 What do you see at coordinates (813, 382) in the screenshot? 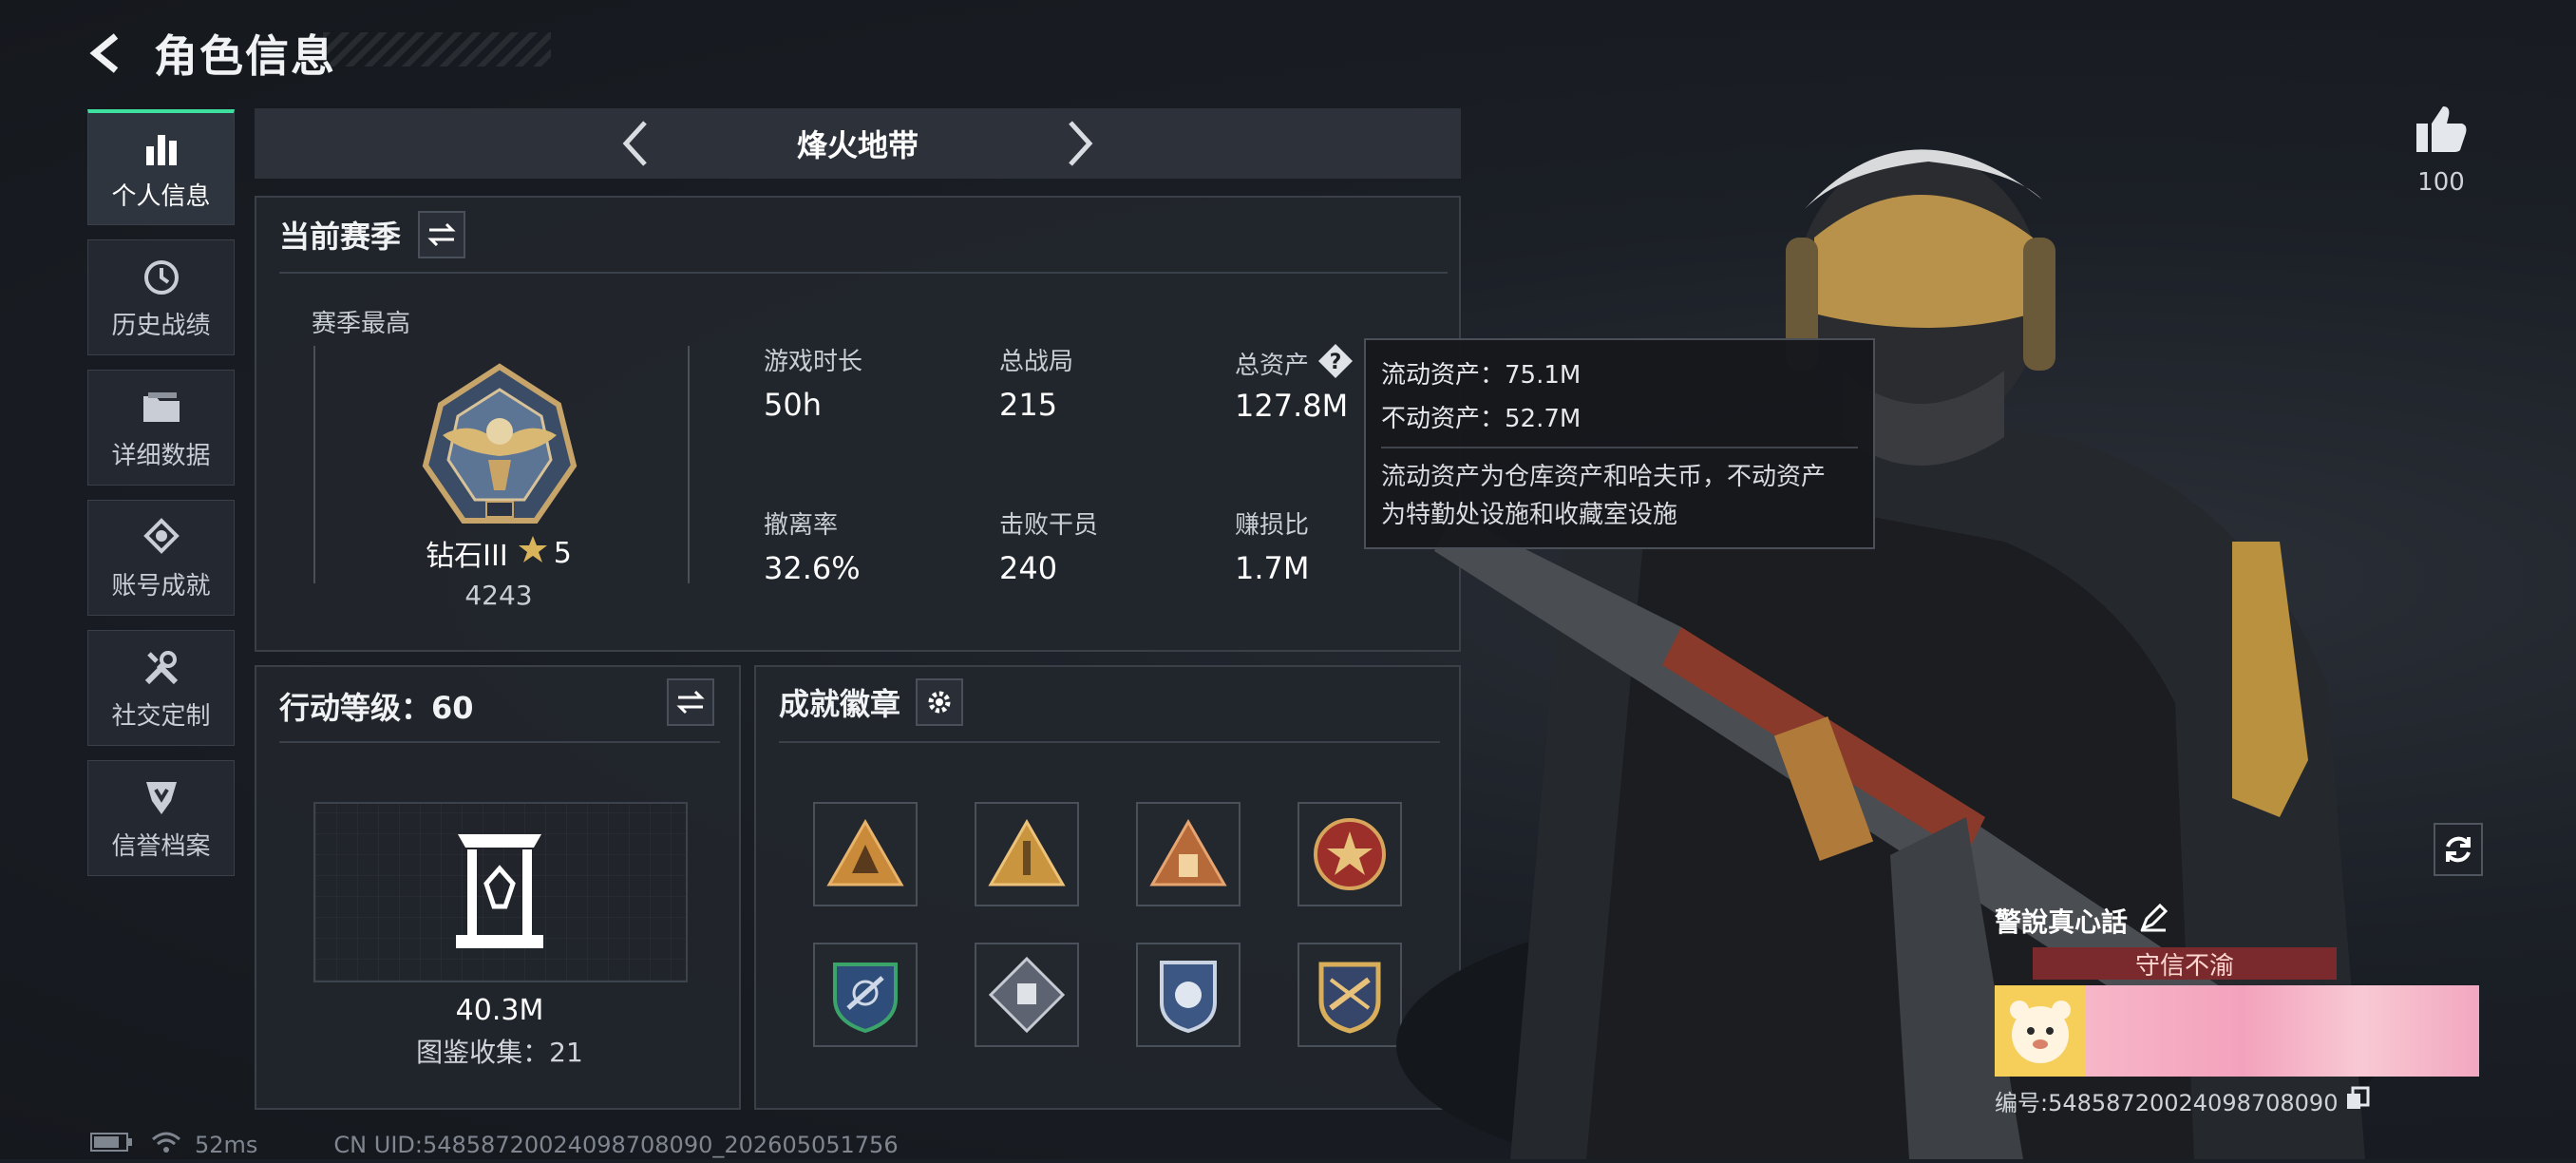
I see `stat-playtime: 游戏时长 50h` at bounding box center [813, 382].